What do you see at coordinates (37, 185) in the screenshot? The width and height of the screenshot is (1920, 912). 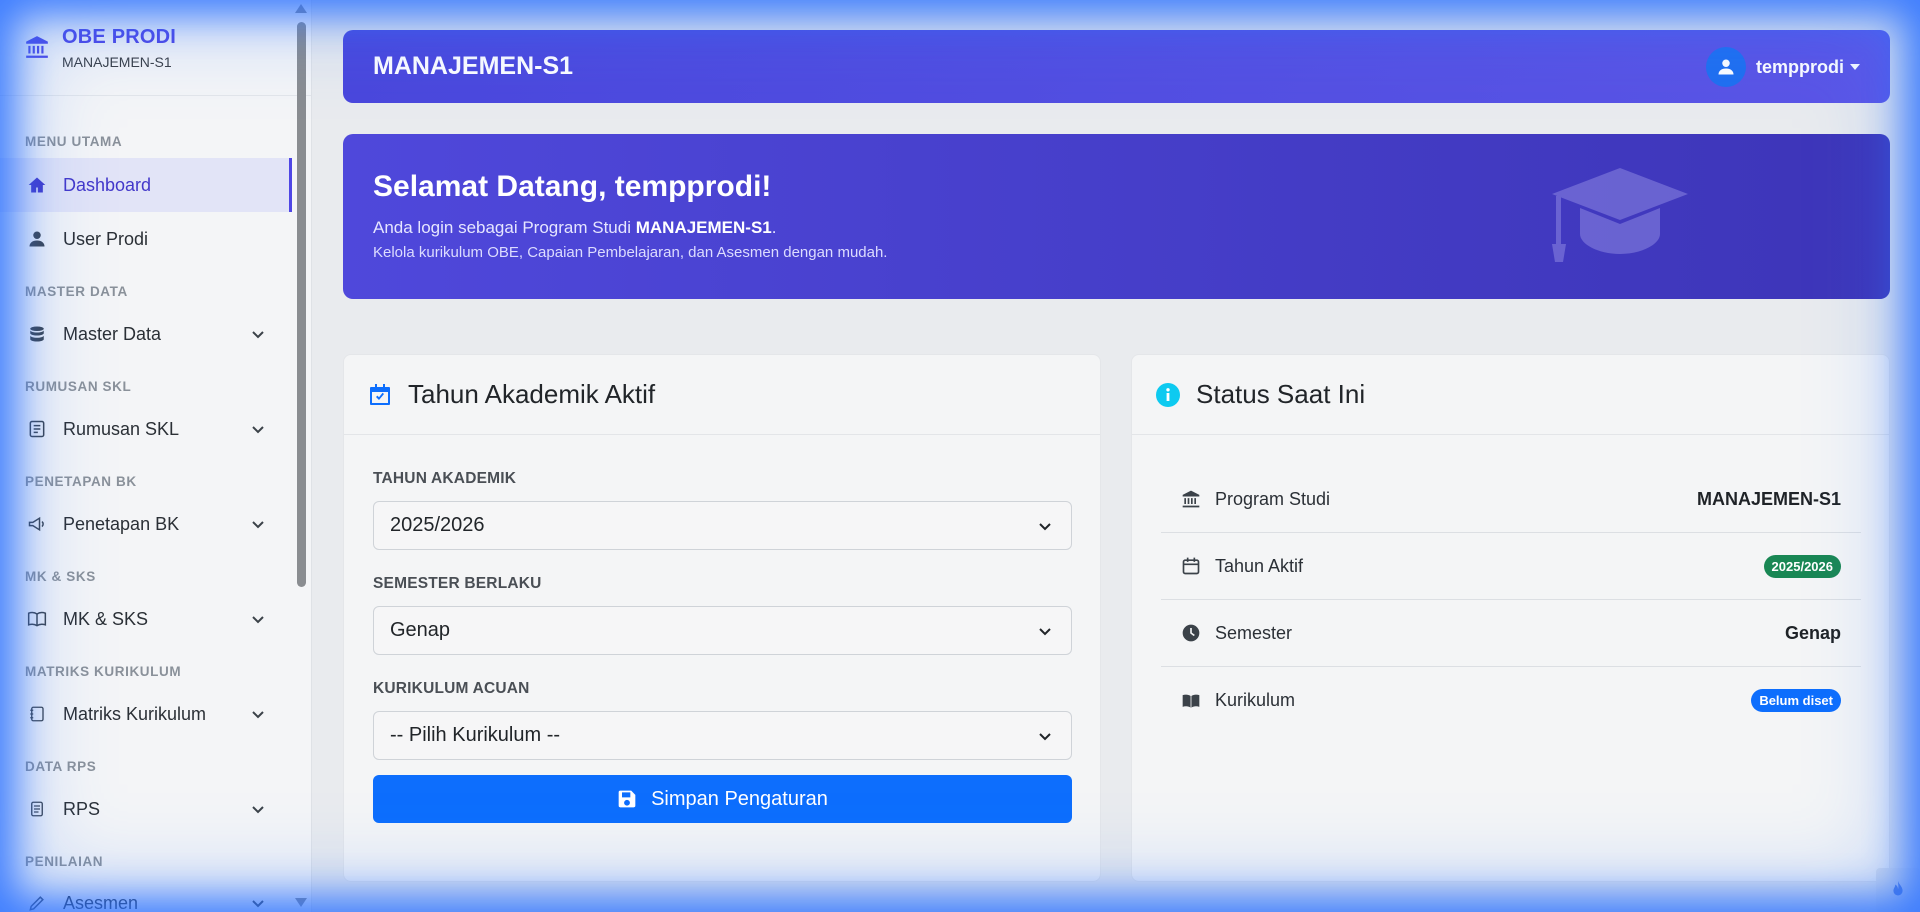 I see `home-icon` at bounding box center [37, 185].